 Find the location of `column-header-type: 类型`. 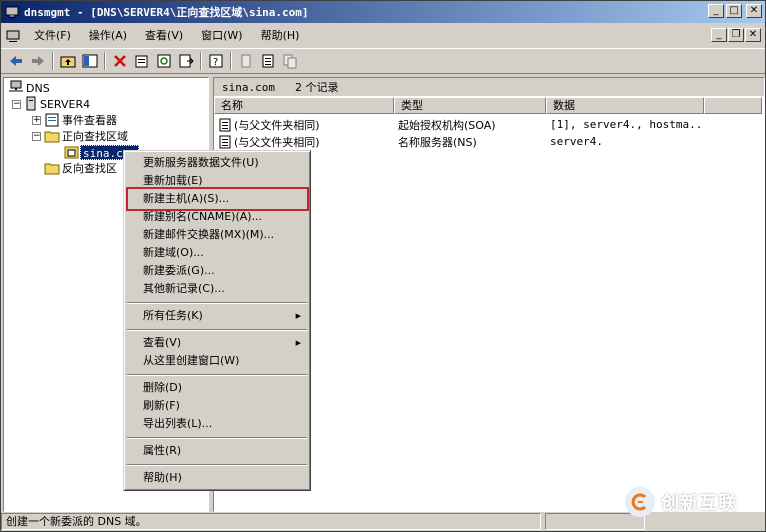

column-header-type: 类型 is located at coordinates (470, 105).